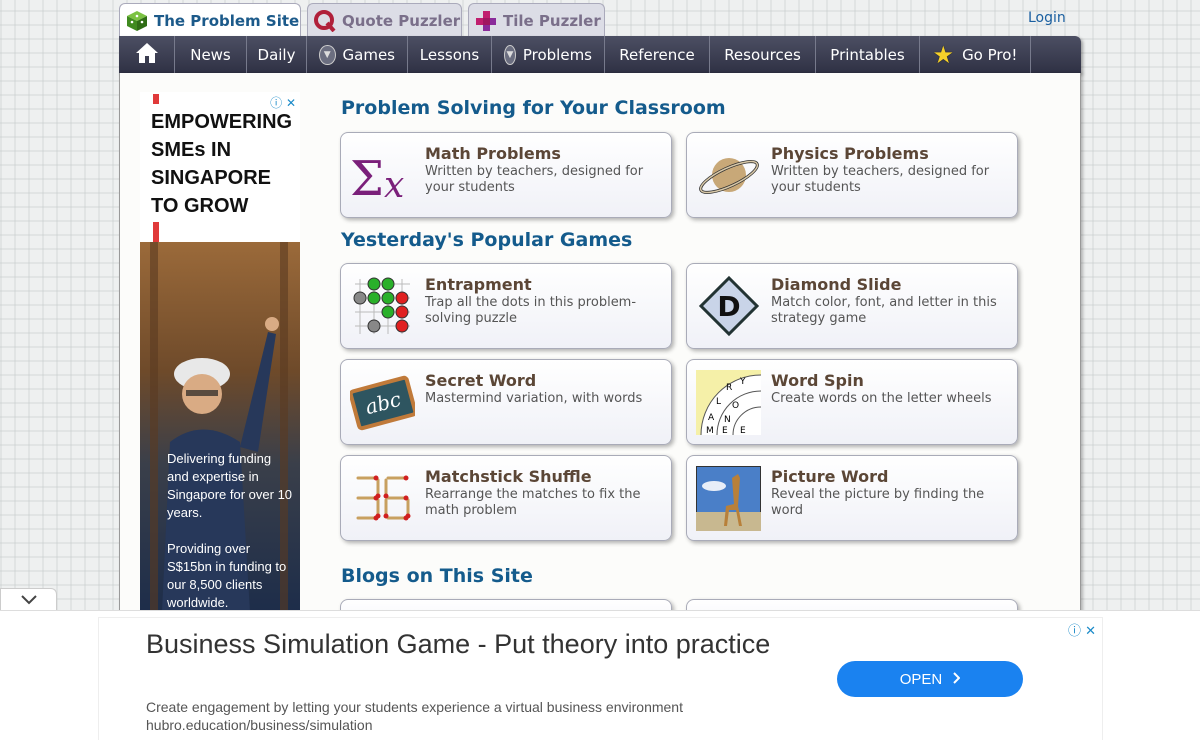 The image size is (1200, 740). Describe the element at coordinates (718, 402) in the screenshot. I see `svg-text: L` at that location.